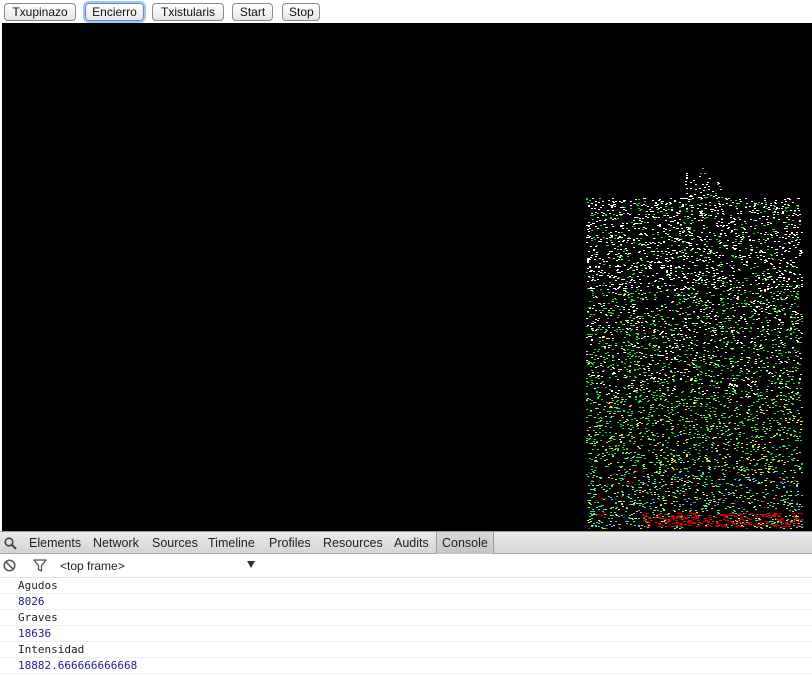 The height and width of the screenshot is (676, 812). I want to click on clear-console-icon, so click(9, 565).